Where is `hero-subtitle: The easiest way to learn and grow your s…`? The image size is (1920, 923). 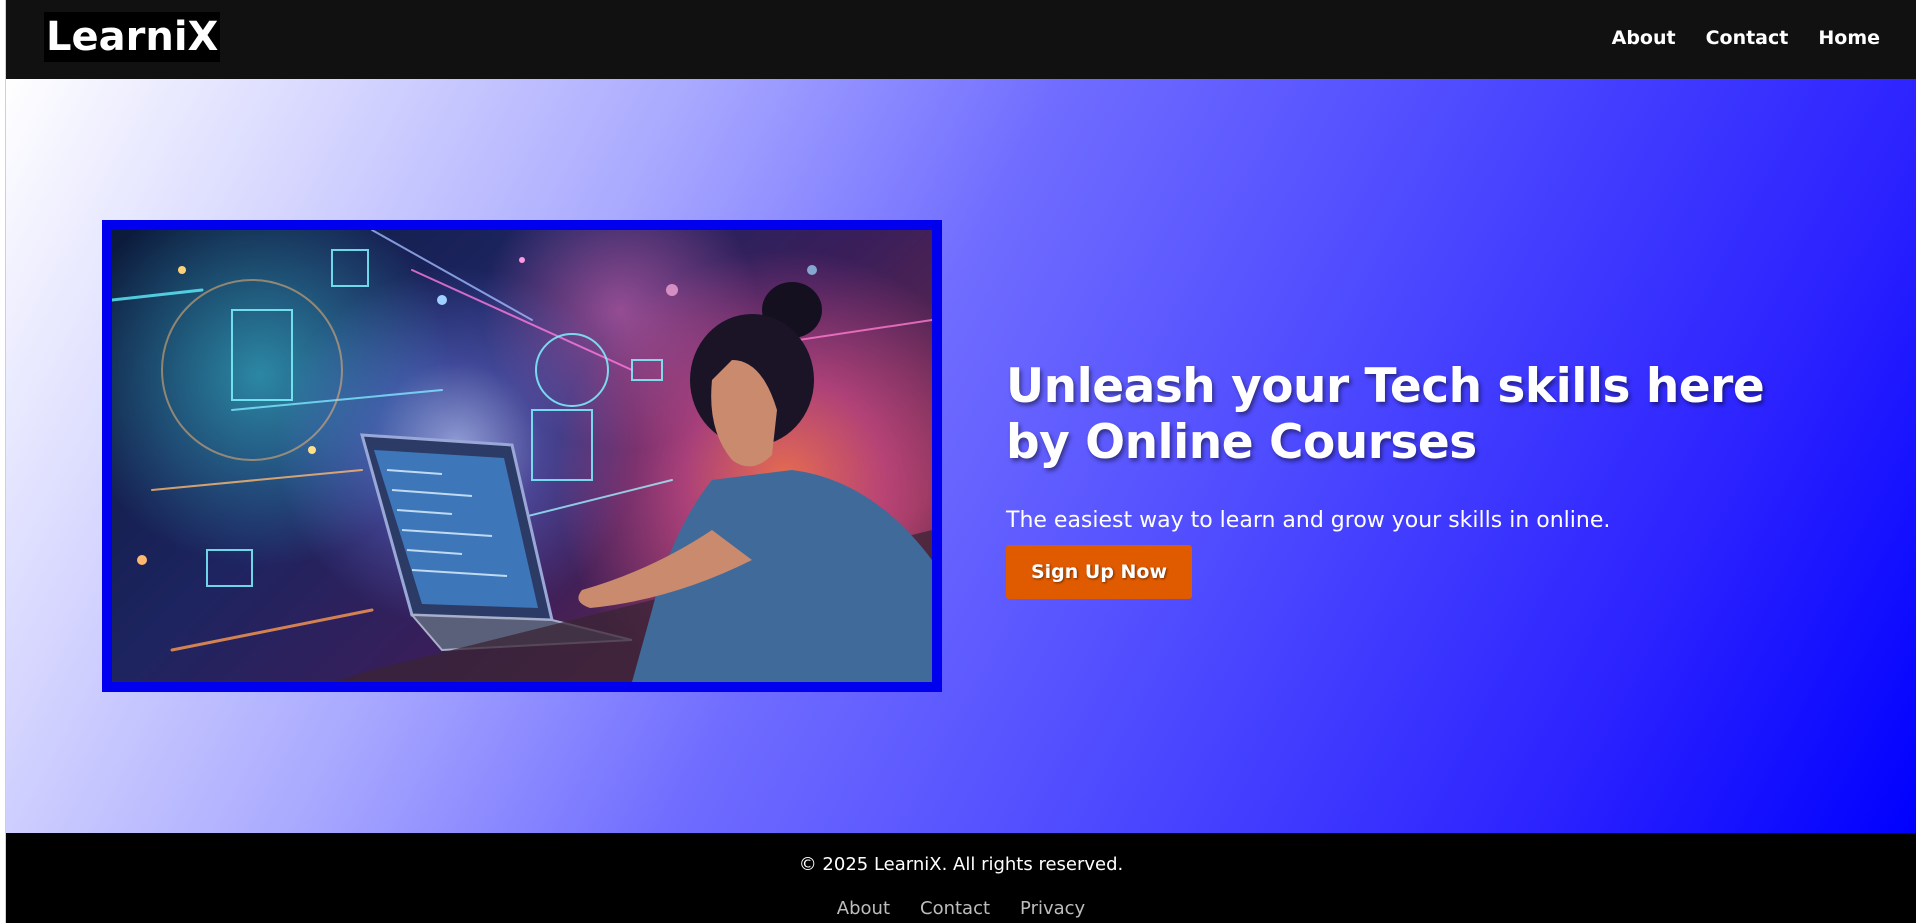
hero-subtitle: The easiest way to learn and grow your s… is located at coordinates (1308, 520).